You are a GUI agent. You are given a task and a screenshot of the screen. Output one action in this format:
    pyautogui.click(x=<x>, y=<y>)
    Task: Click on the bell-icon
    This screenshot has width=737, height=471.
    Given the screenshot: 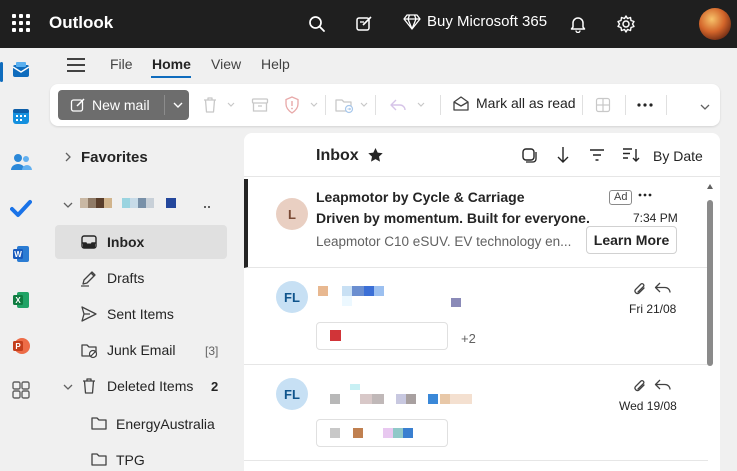 What is the action you would take?
    pyautogui.click(x=578, y=24)
    